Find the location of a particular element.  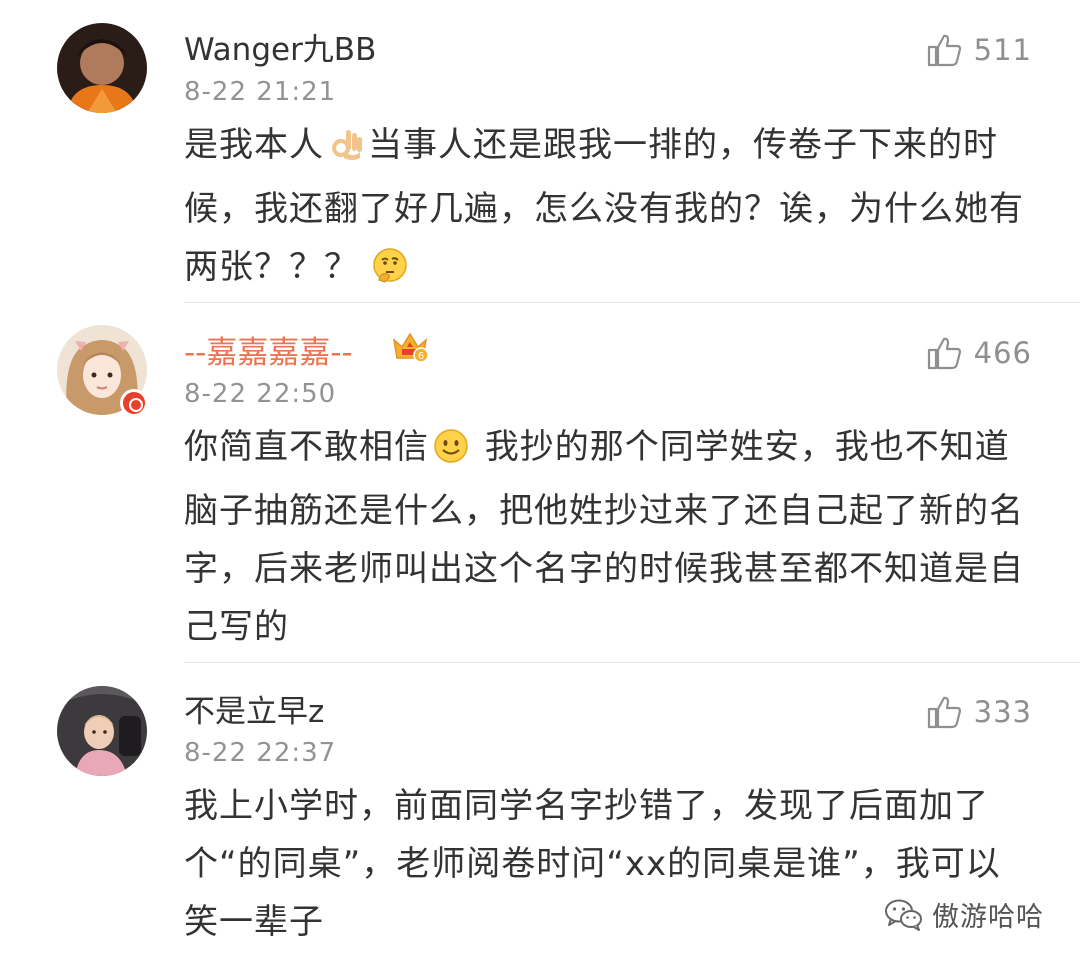

username: --嘉嘉嘉嘉-- is located at coordinates (268, 353).